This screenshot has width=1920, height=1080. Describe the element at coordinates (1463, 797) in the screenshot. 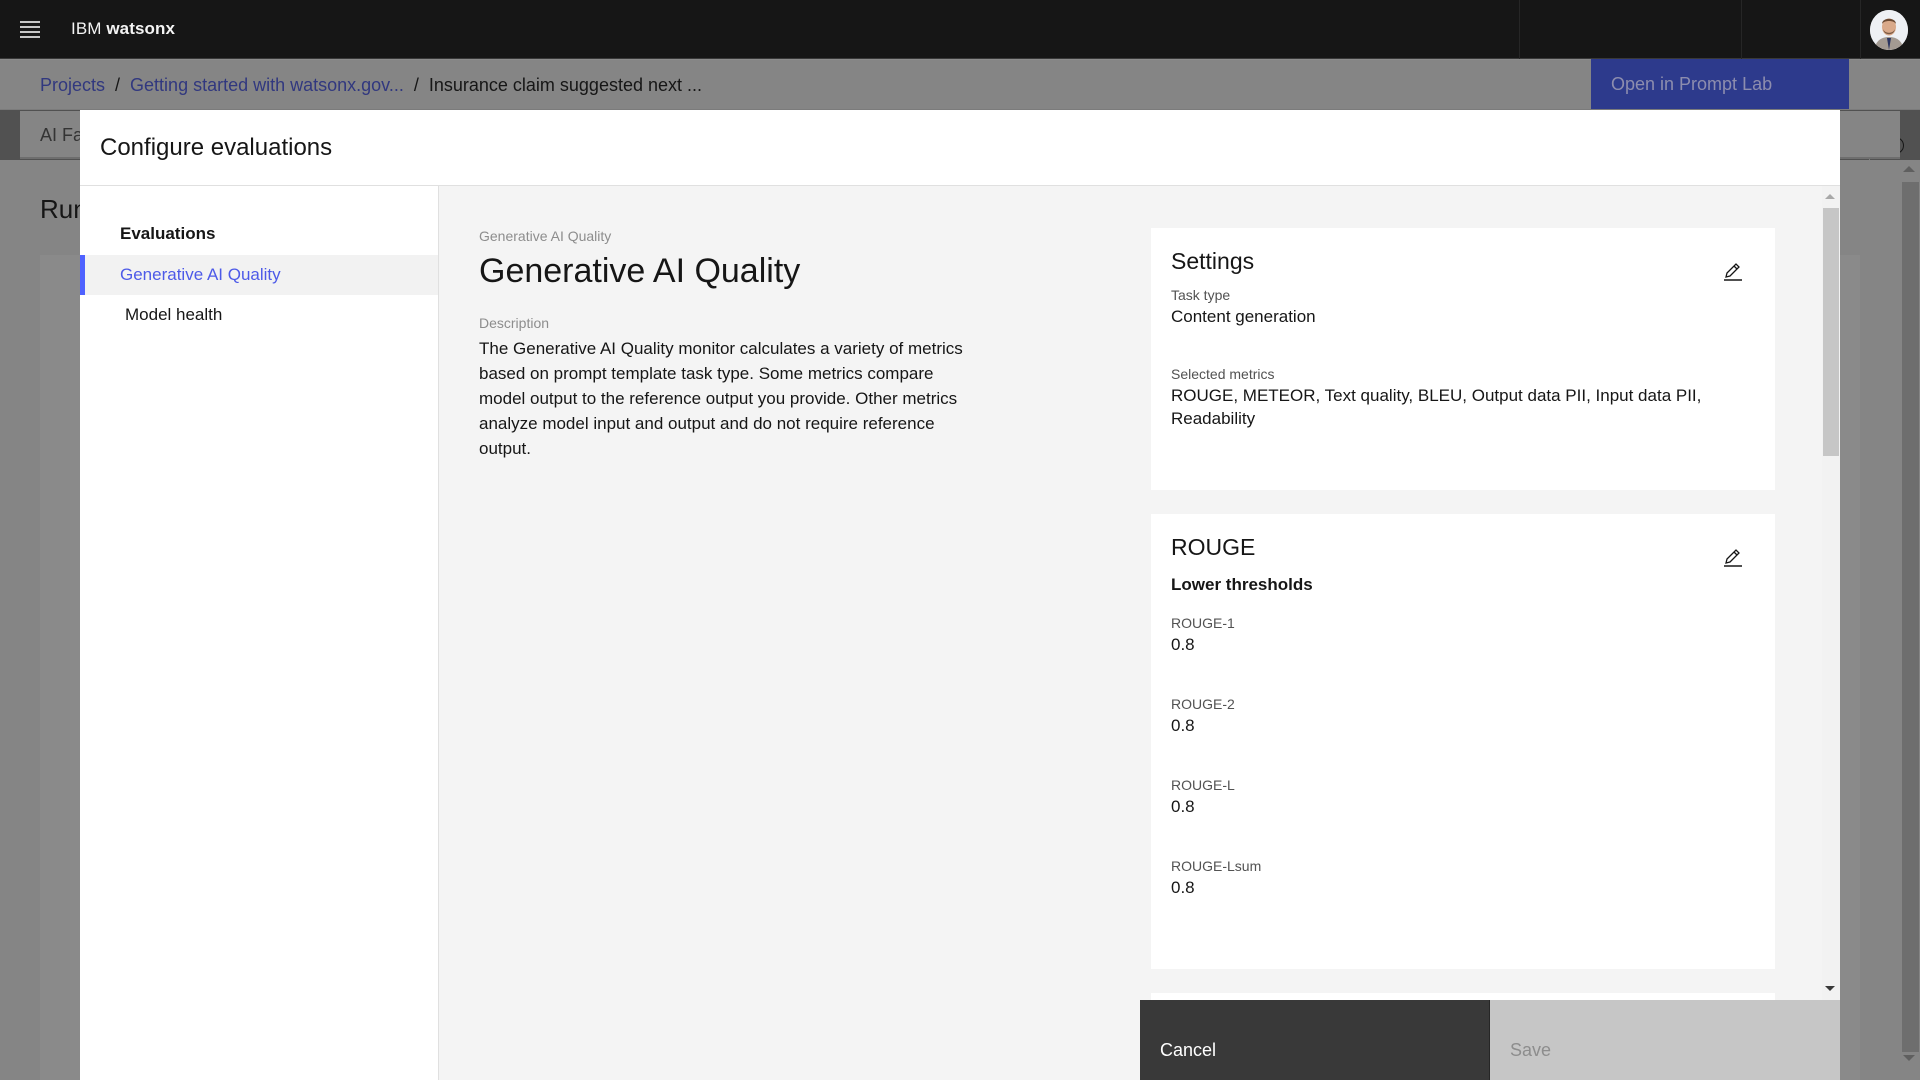

I see `threshold-item: ROUGE-L 0.8` at that location.